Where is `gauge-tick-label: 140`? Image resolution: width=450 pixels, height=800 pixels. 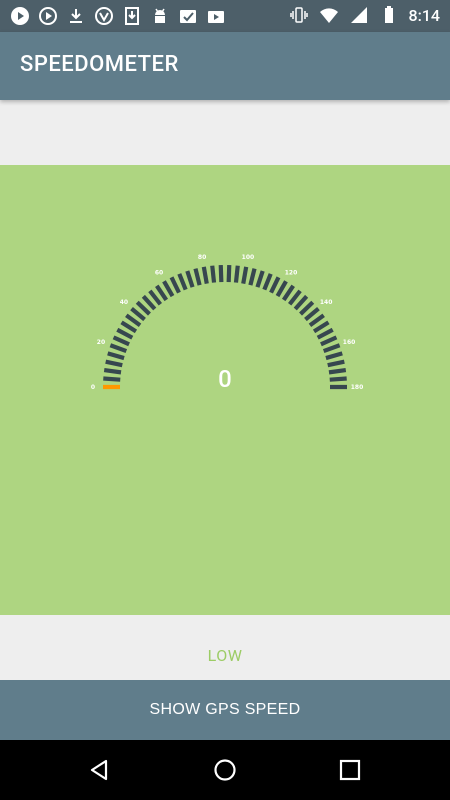 gauge-tick-label: 140 is located at coordinates (326, 302).